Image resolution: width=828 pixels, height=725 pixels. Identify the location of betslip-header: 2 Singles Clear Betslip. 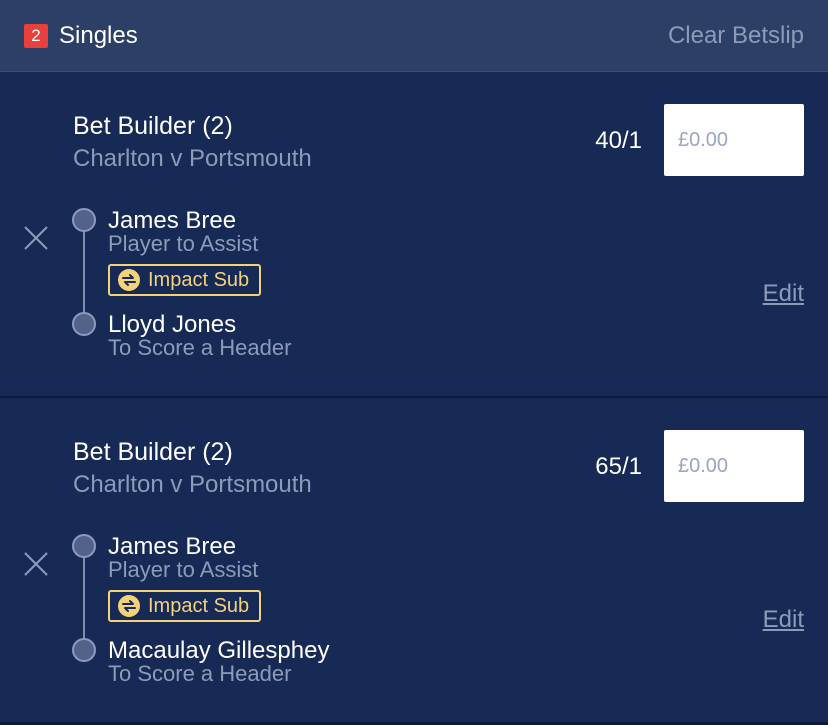
(414, 36).